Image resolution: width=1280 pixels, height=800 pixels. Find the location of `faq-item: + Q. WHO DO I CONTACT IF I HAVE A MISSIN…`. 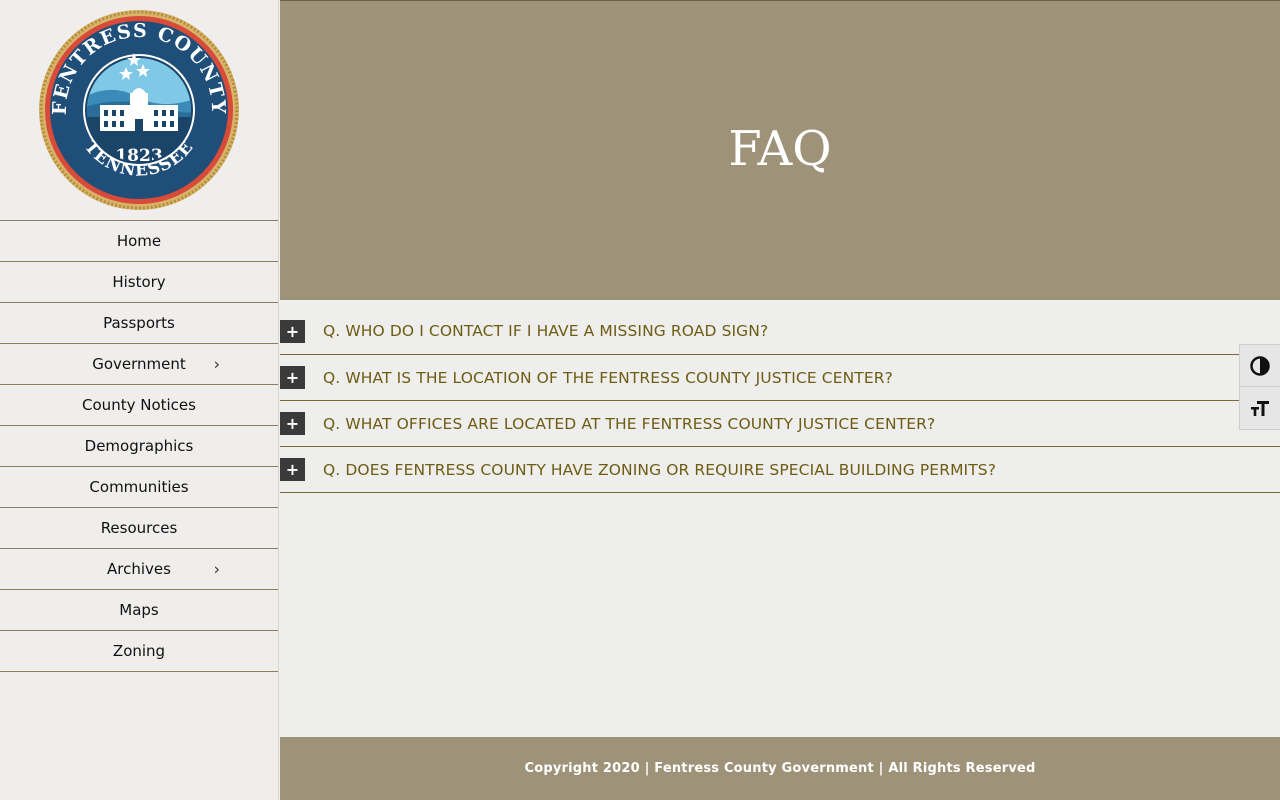

faq-item: + Q. WHO DO I CONTACT IF I HAVE A MISSIN… is located at coordinates (780, 331).